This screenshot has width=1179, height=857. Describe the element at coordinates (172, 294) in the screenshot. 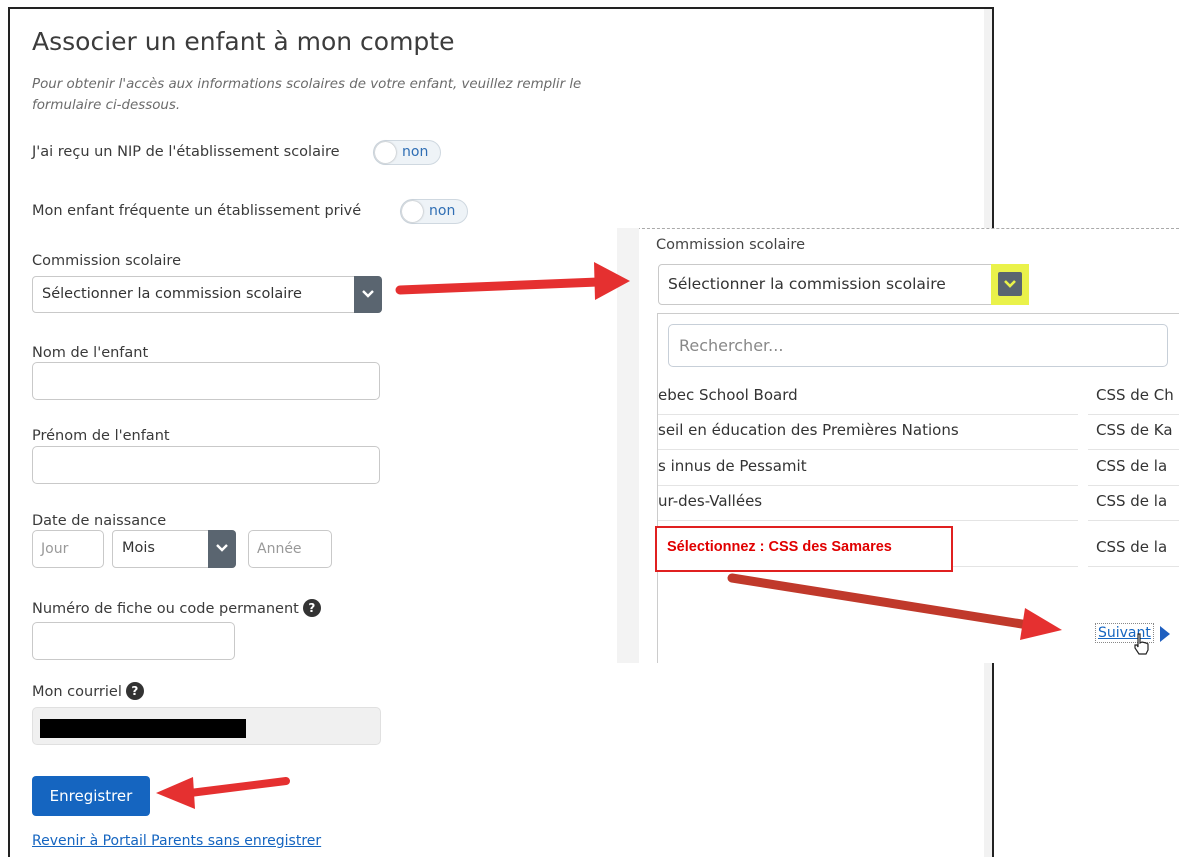

I see `commission-select-value: Sélectionner la commission scolaire` at that location.